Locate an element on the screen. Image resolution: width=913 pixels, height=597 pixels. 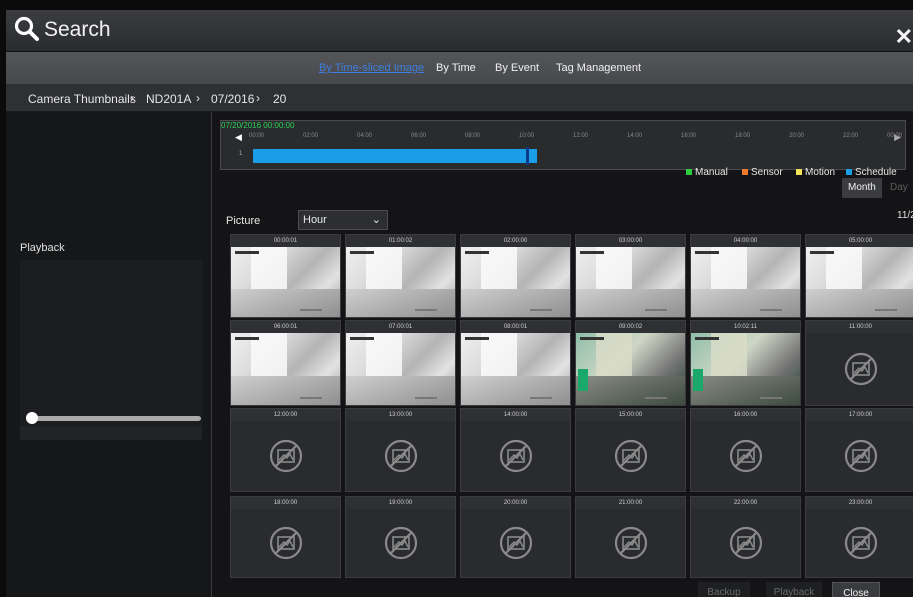
thumbnail-cell: 13:00:00 is located at coordinates (400, 450).